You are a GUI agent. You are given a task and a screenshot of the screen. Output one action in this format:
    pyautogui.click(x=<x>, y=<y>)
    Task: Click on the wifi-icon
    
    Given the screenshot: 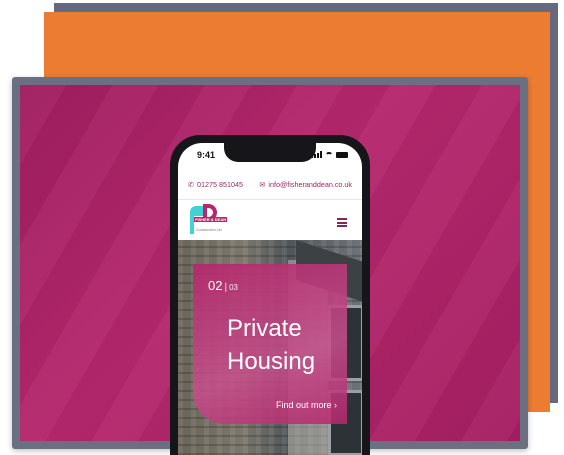 What is the action you would take?
    pyautogui.click(x=329, y=154)
    